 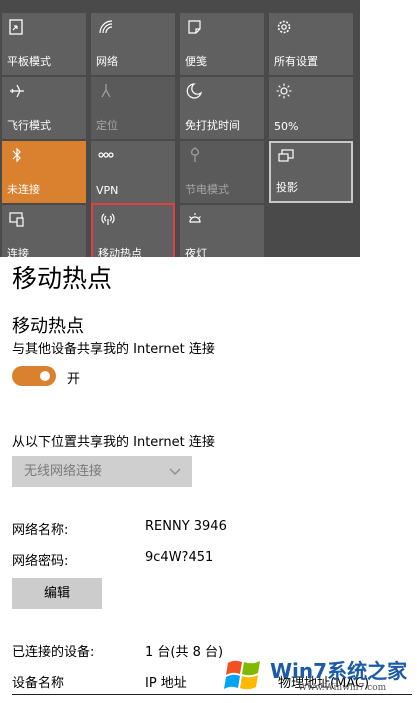 I want to click on tile-label: 飞行模式, so click(x=29, y=125).